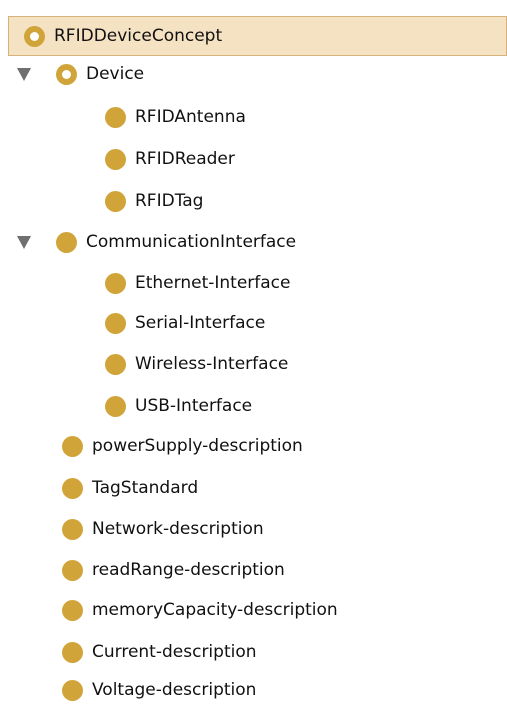 This screenshot has height=711, width=507. Describe the element at coordinates (194, 406) in the screenshot. I see `tree-node-label: USB-Interface` at that location.